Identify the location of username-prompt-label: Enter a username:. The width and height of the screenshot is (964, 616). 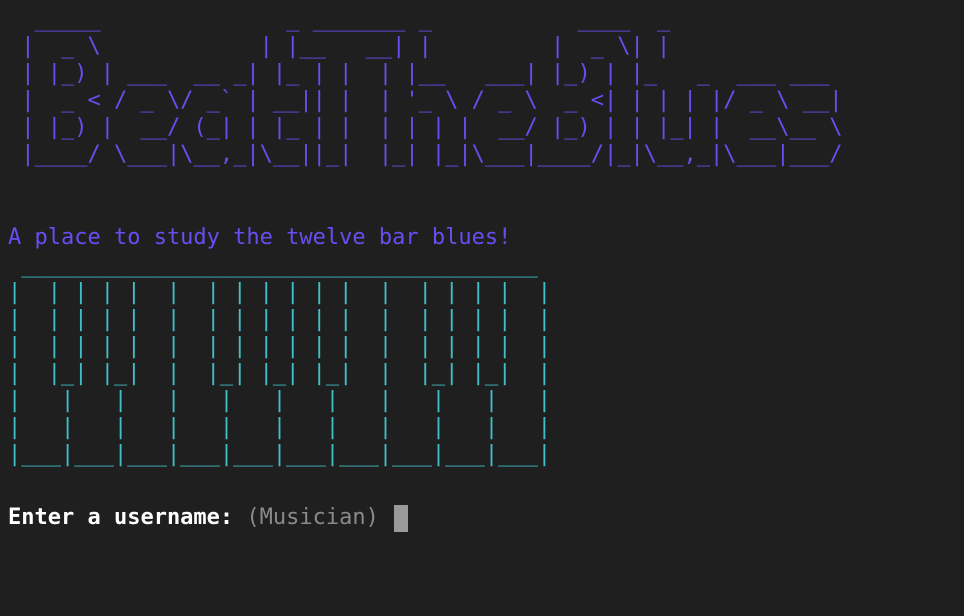
(121, 517).